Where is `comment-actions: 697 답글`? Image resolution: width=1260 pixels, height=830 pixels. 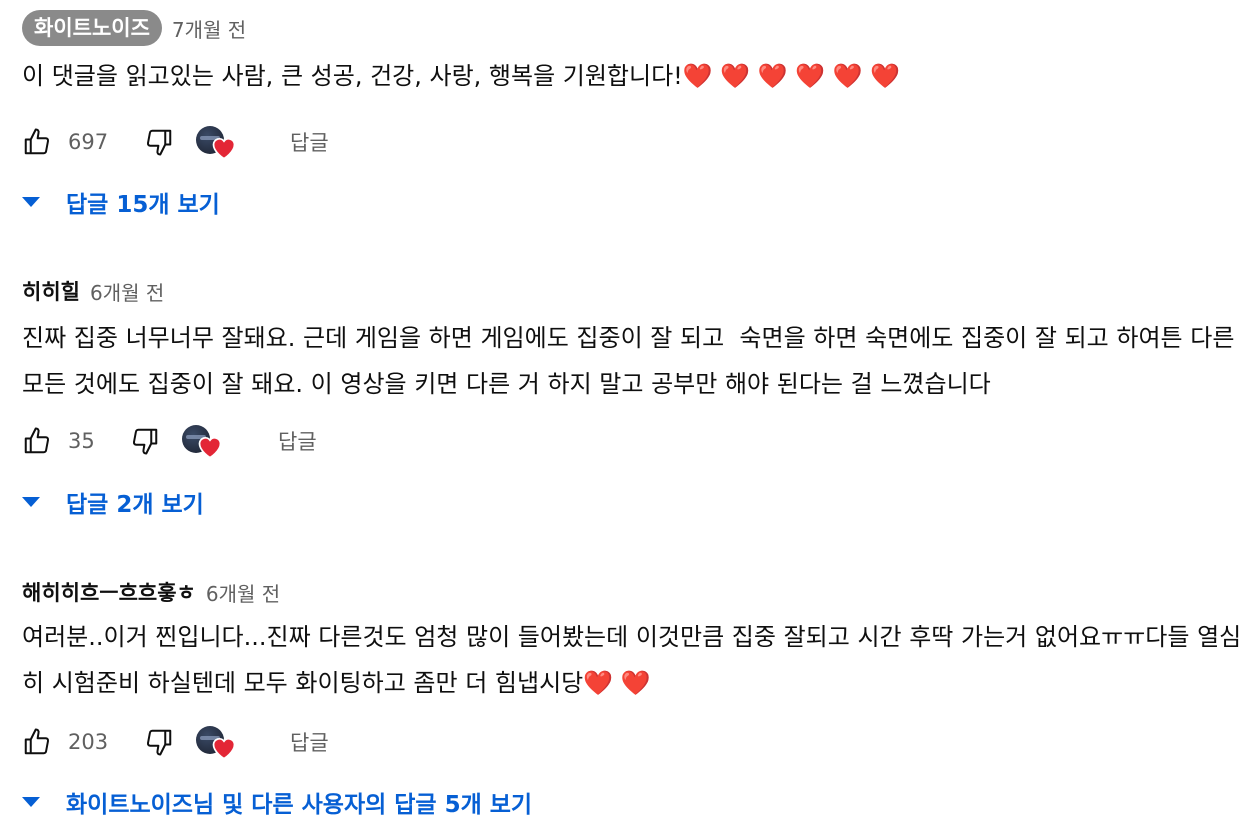
comment-actions: 697 답글 is located at coordinates (175, 142).